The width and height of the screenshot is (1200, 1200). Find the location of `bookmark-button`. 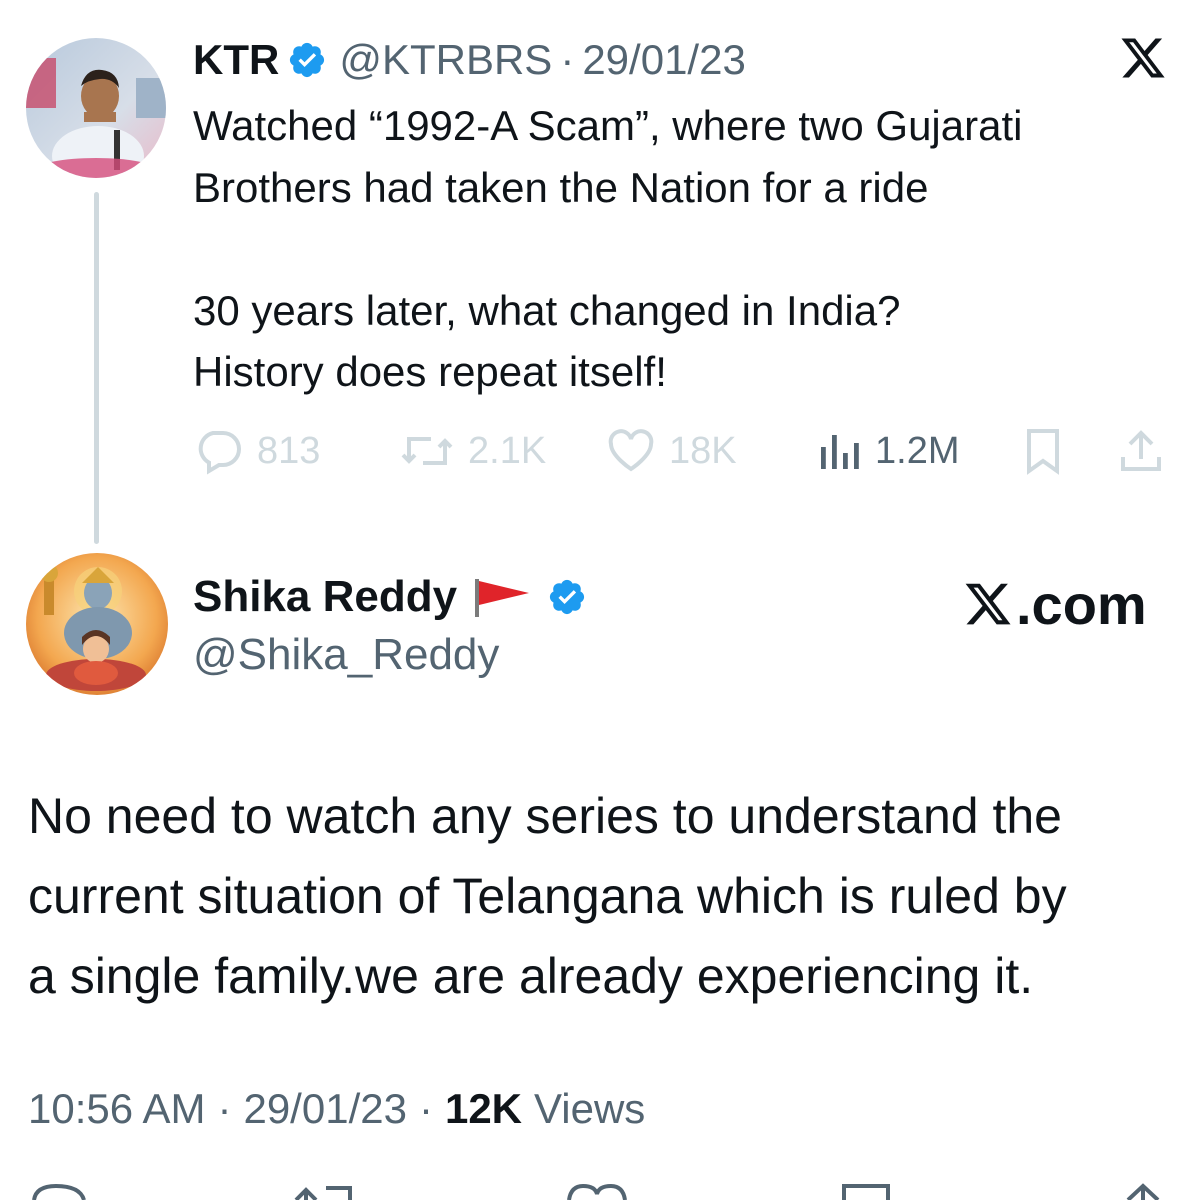

bookmark-button is located at coordinates (1043, 451).